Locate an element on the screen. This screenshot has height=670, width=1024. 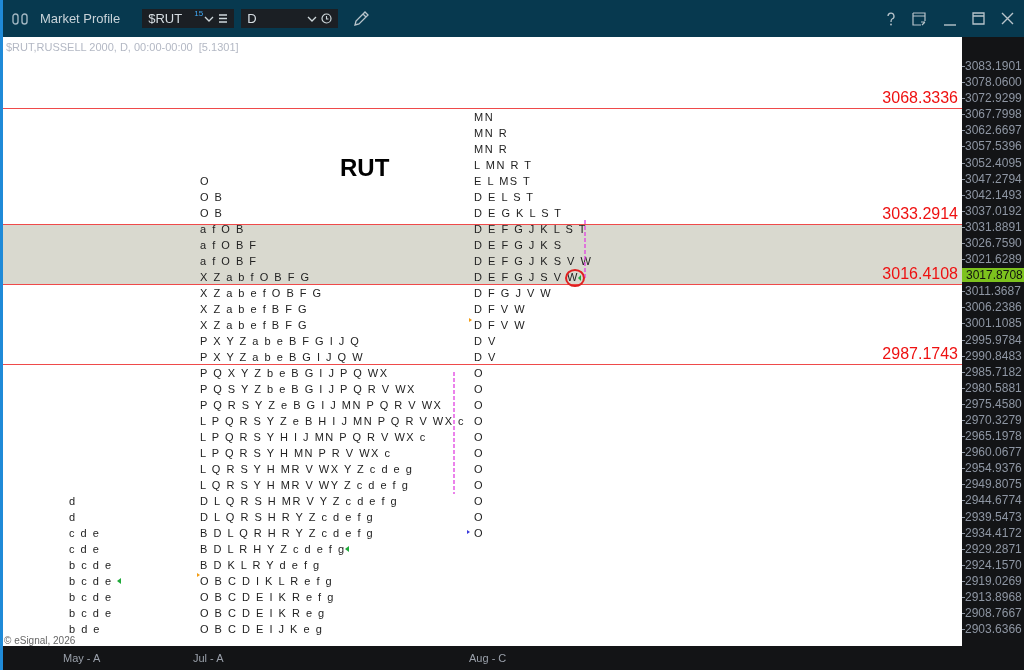
price-tick-label: 2929.2871 is located at coordinates (993, 548).